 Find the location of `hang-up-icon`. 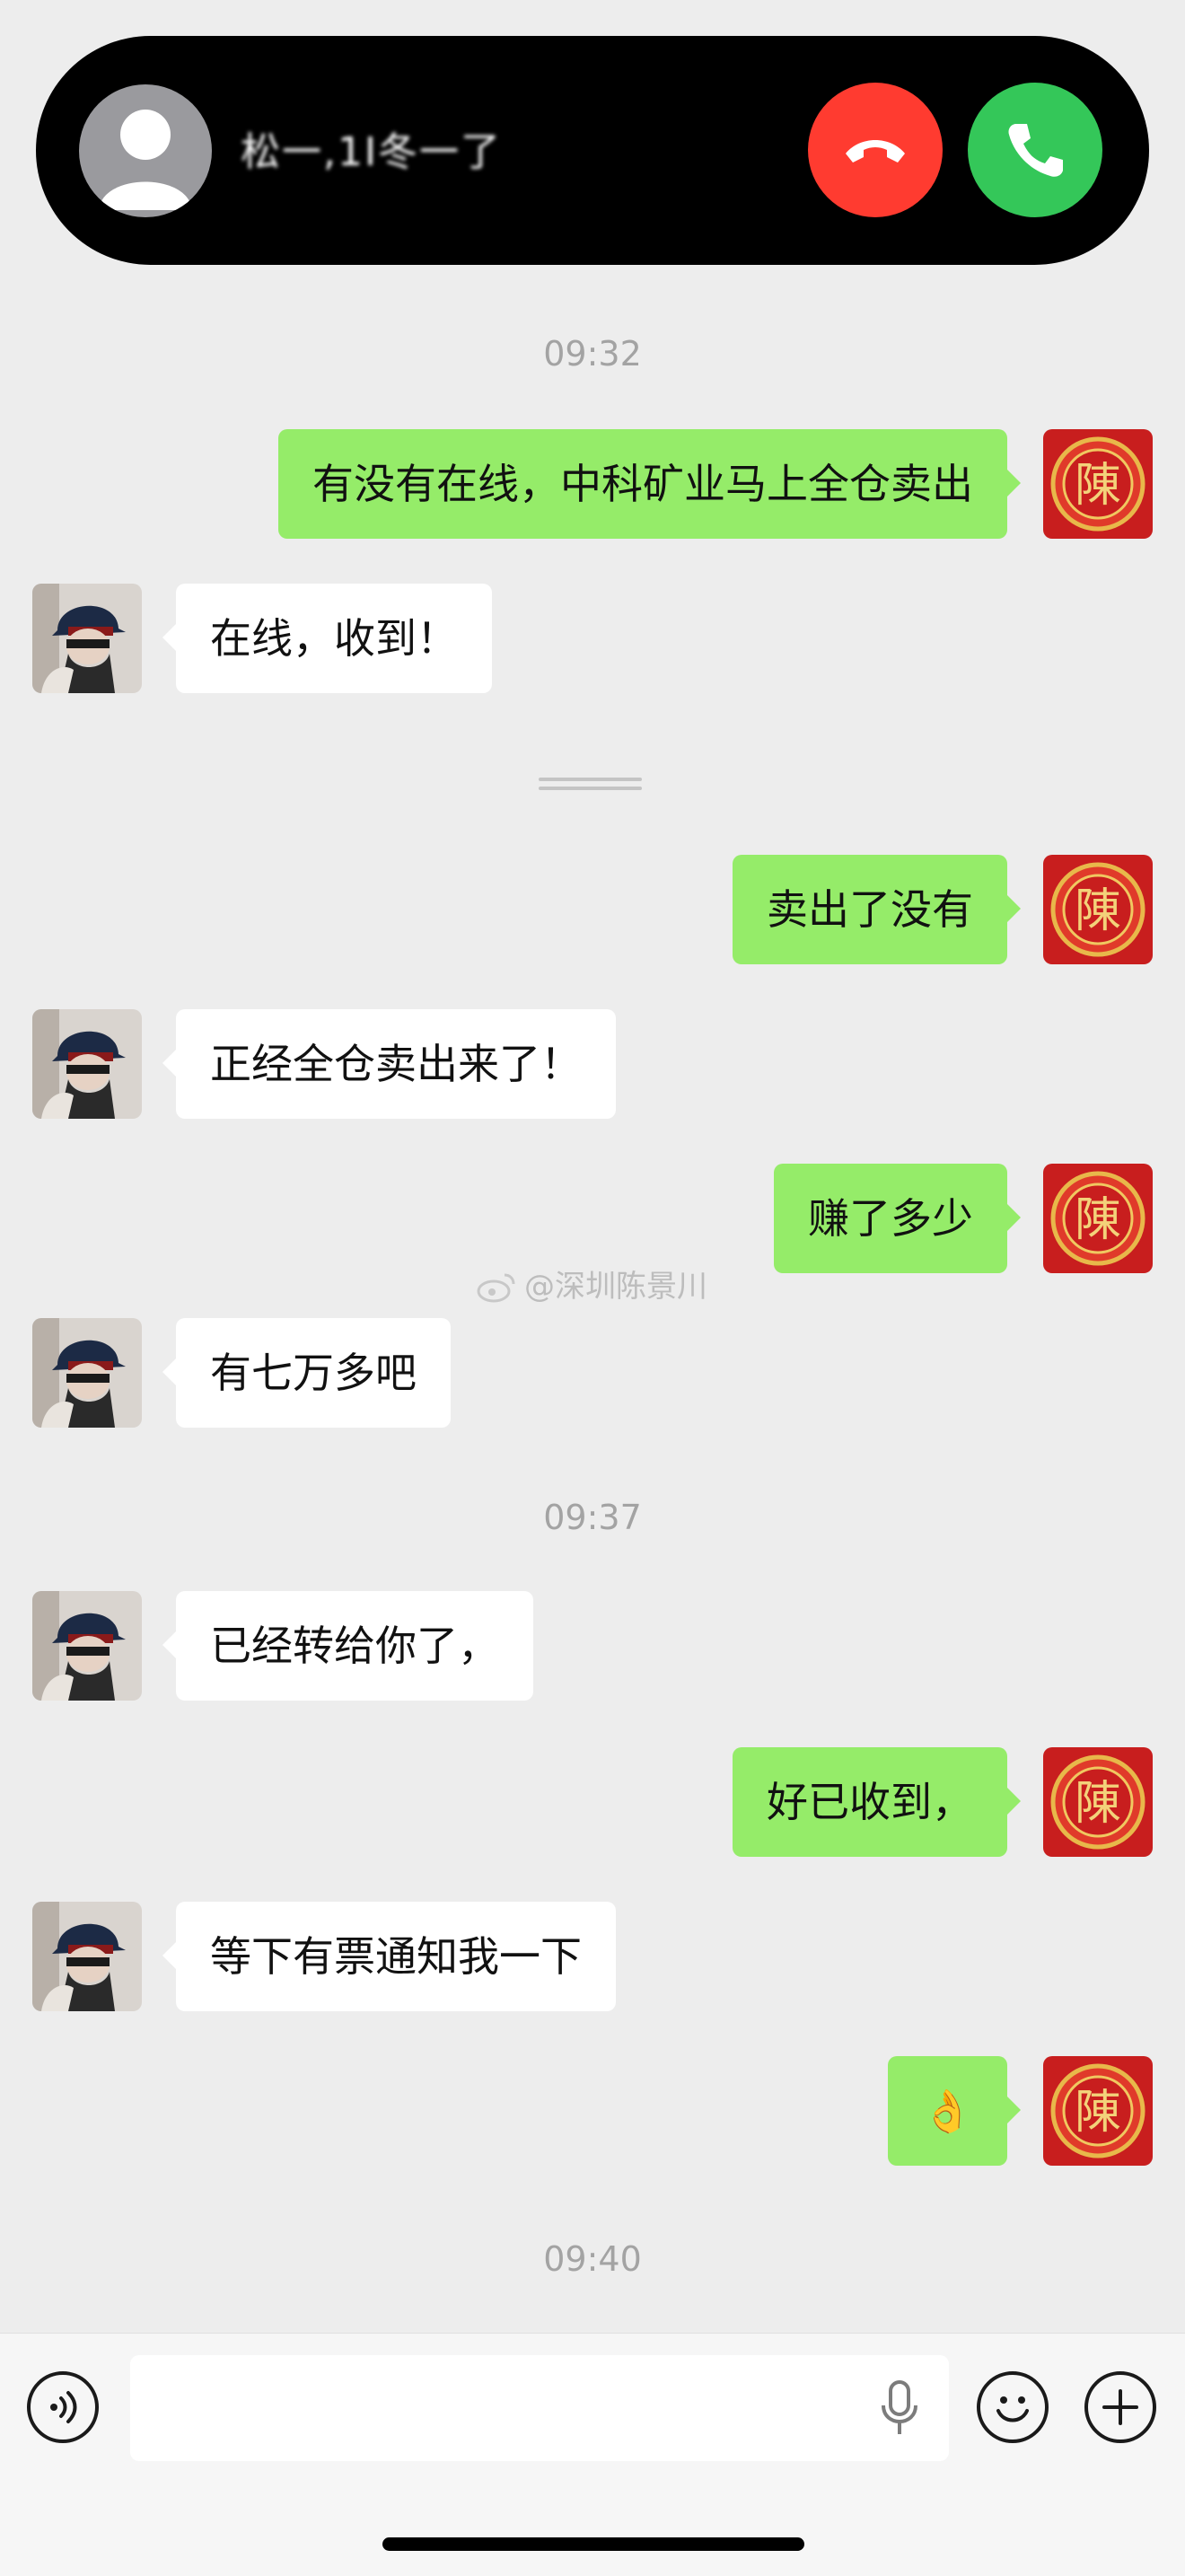

hang-up-icon is located at coordinates (875, 151).